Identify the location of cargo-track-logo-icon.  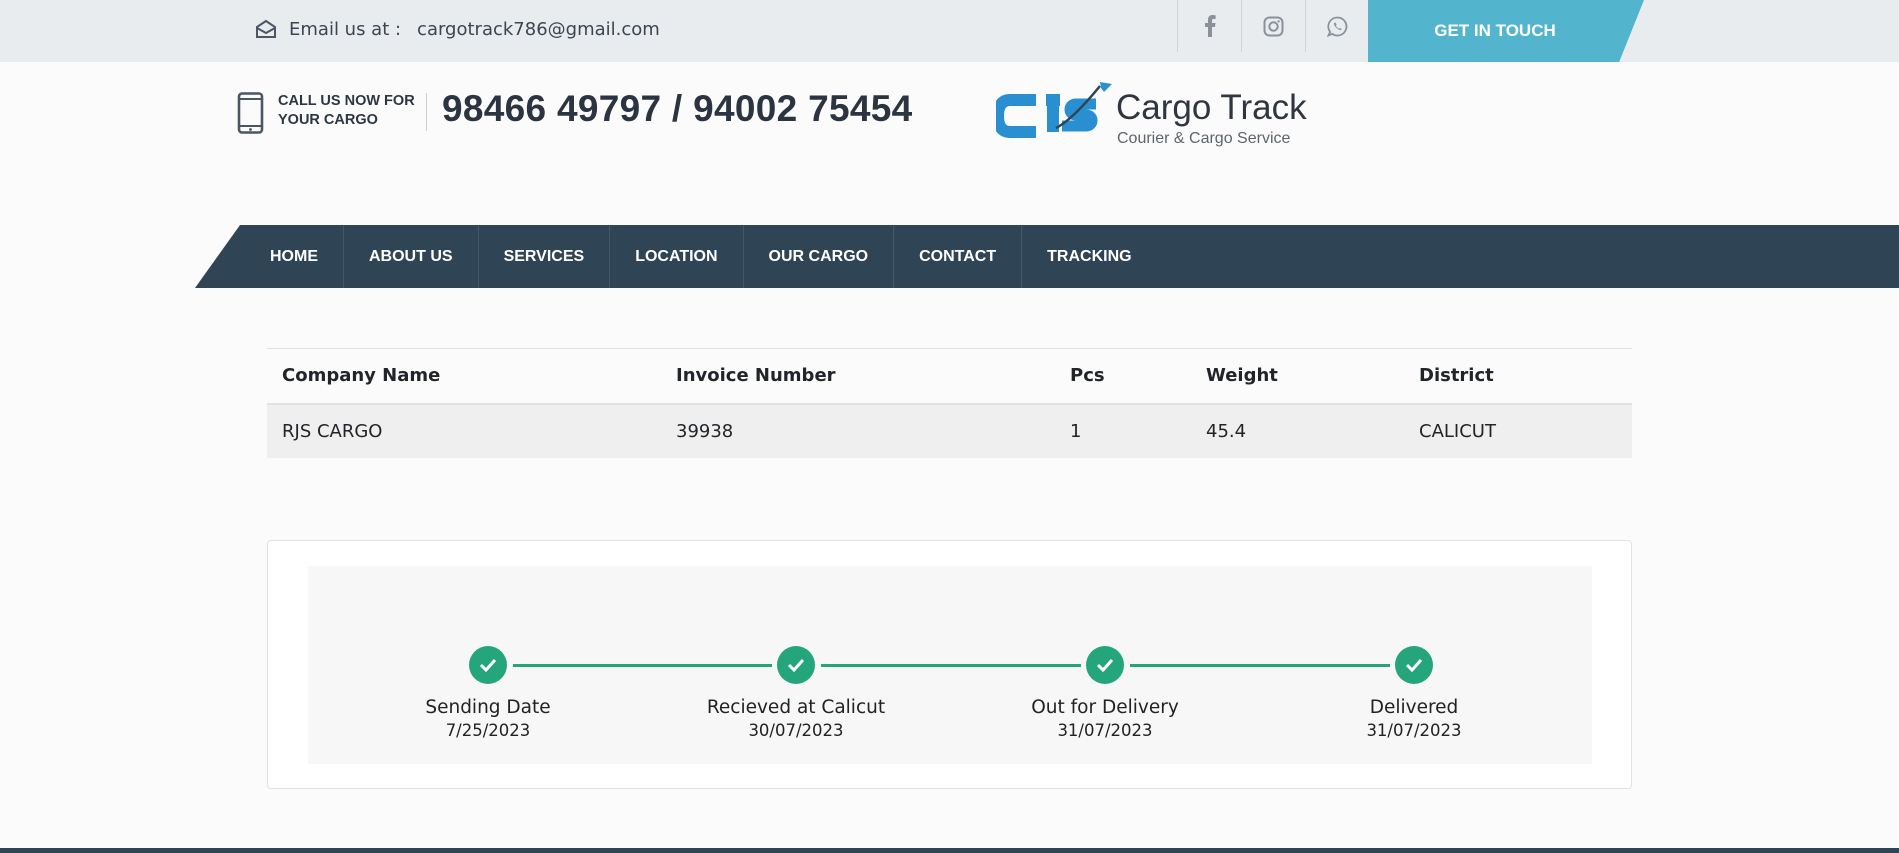
(1054, 115).